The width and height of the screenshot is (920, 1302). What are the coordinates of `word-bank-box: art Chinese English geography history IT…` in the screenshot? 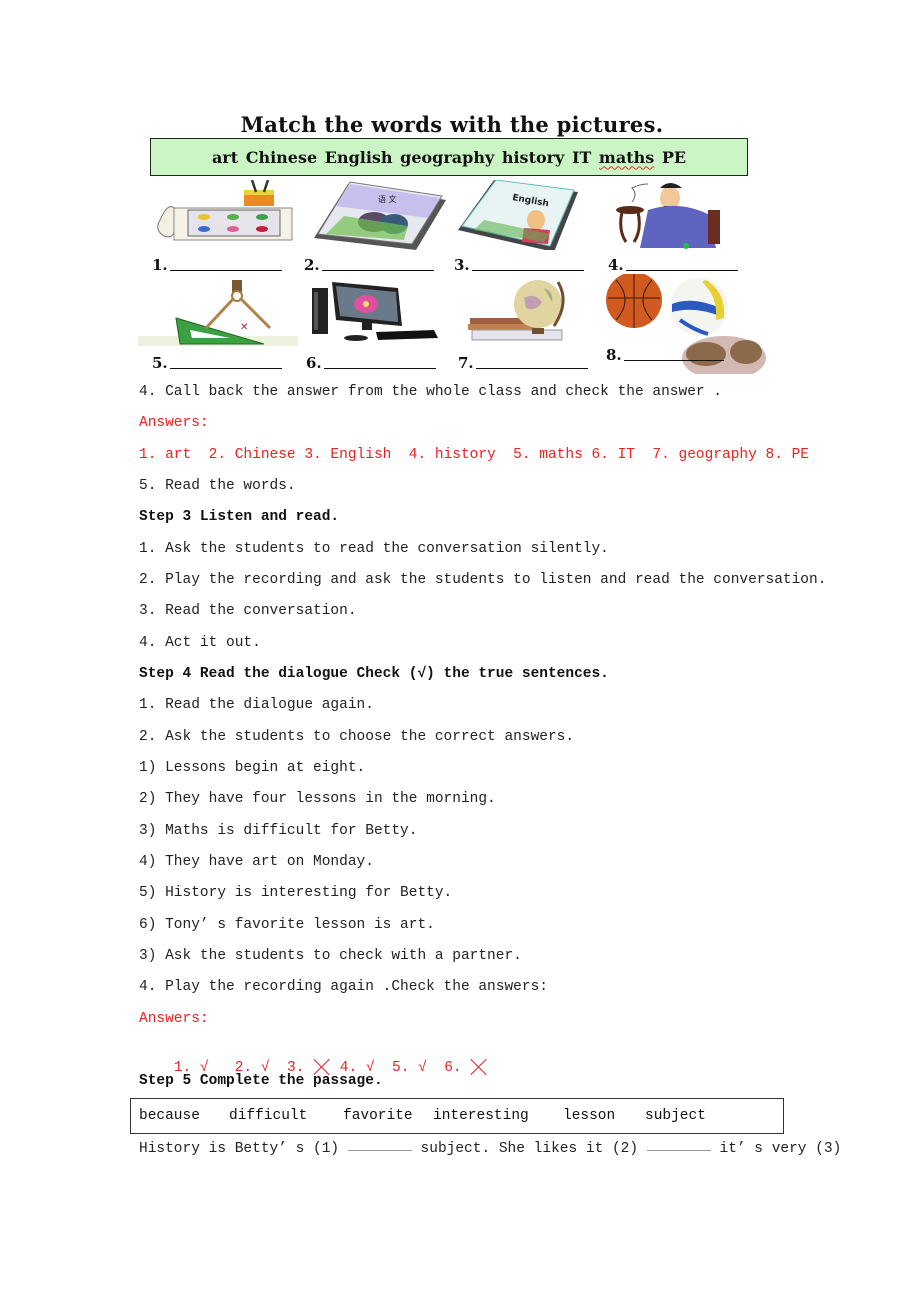 It's located at (449, 157).